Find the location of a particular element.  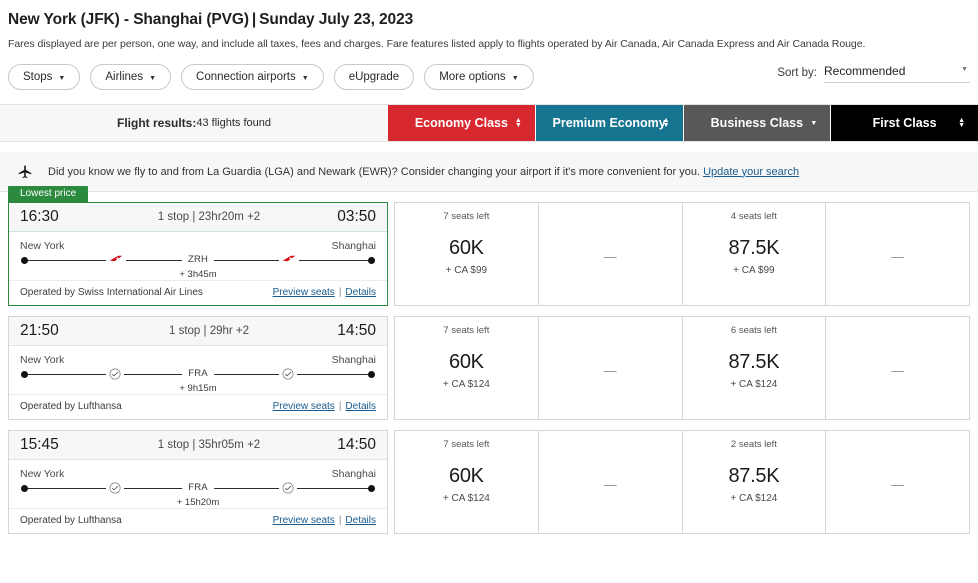

arrival-time: 14:50 is located at coordinates (356, 330).